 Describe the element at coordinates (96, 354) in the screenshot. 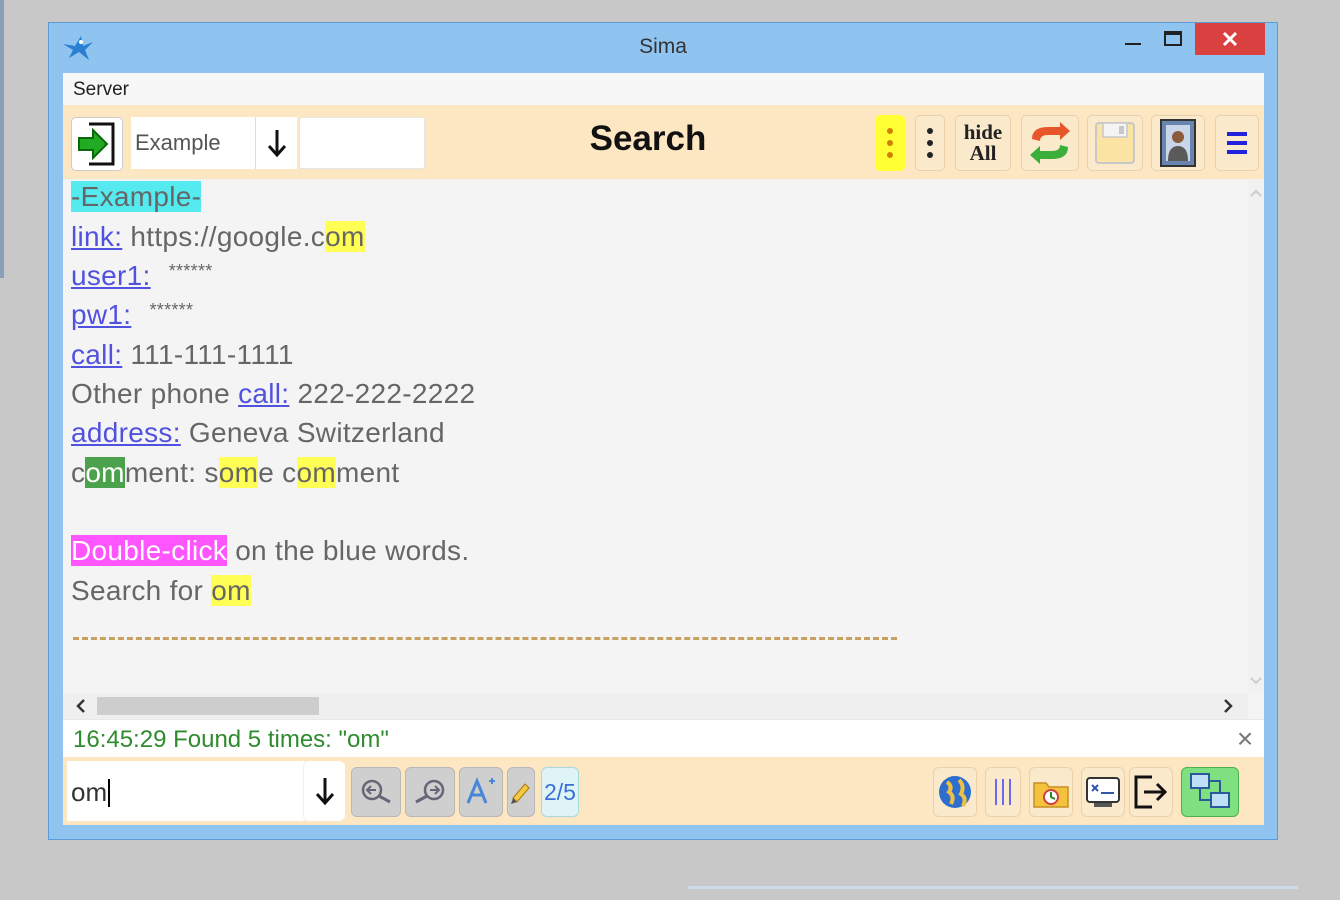

I see `call-label: call:` at that location.